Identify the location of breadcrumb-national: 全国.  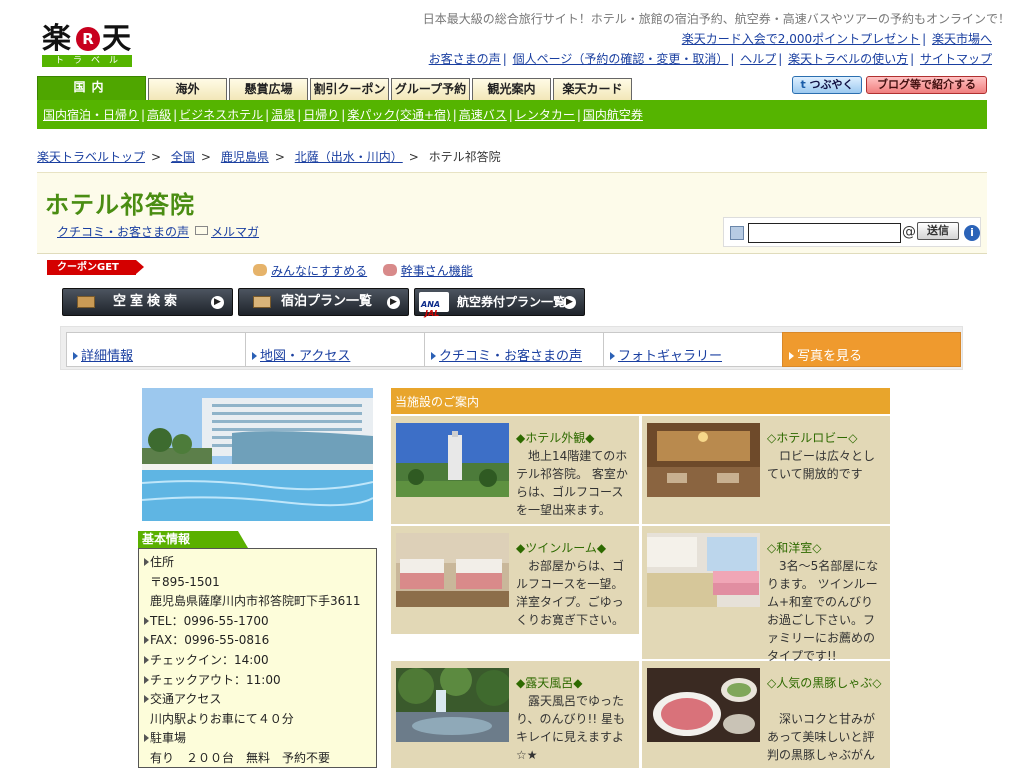
(183, 157).